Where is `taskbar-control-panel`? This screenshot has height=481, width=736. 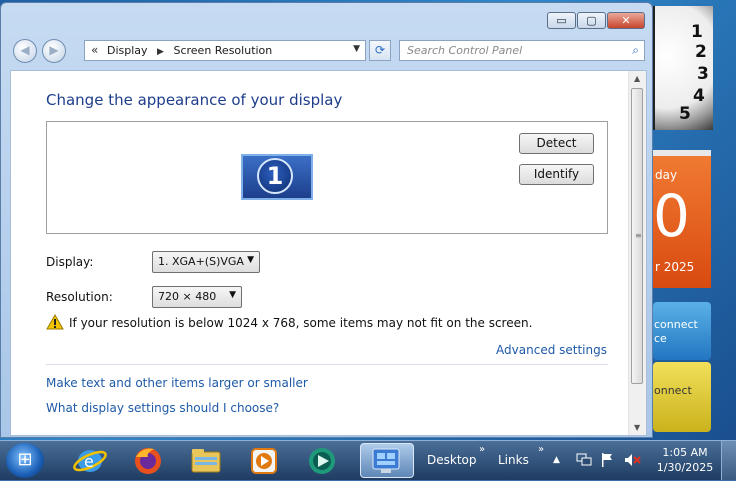
taskbar-control-panel is located at coordinates (387, 460).